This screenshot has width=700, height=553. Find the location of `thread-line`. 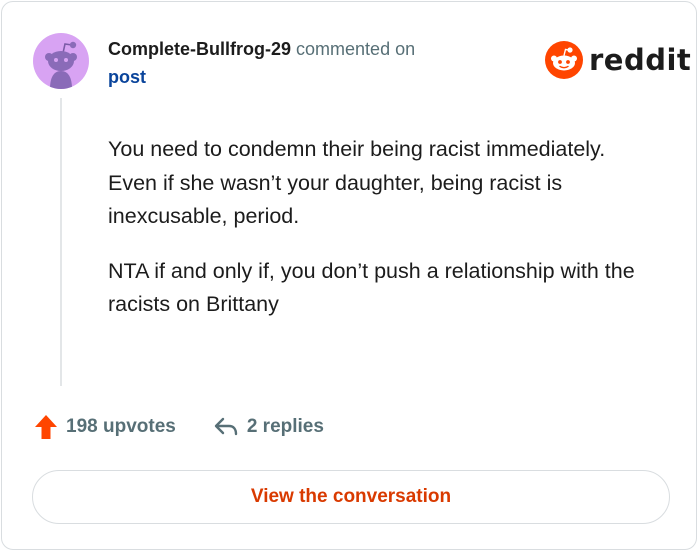

thread-line is located at coordinates (61, 242).